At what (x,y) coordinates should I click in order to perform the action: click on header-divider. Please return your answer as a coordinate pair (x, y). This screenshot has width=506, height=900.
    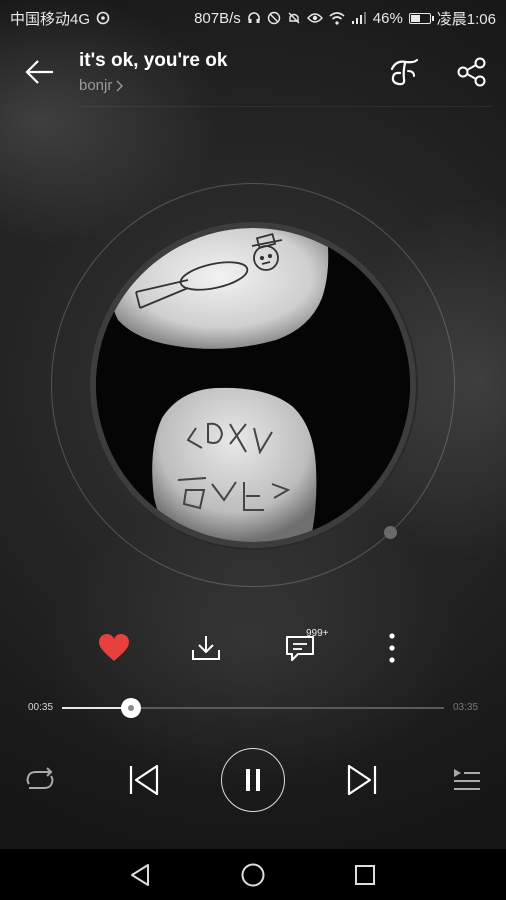
    Looking at the image, I should click on (285, 106).